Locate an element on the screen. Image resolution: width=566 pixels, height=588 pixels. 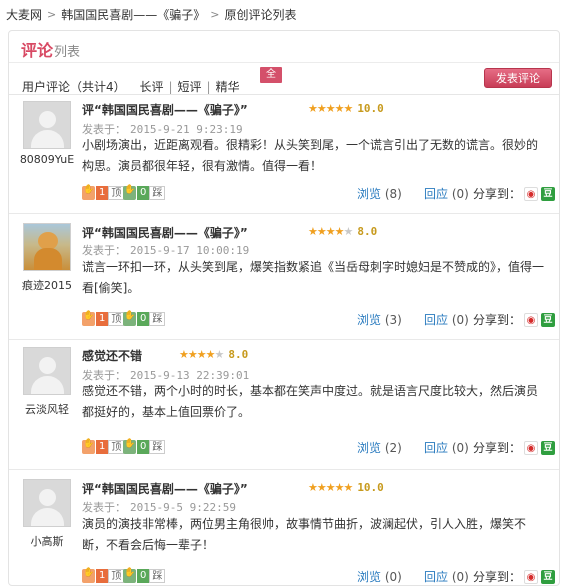
review-actions: 1顶 0踩 浏览 (3) 回应 (0) 分享到：◉豆 is located at coordinates (284, 319).